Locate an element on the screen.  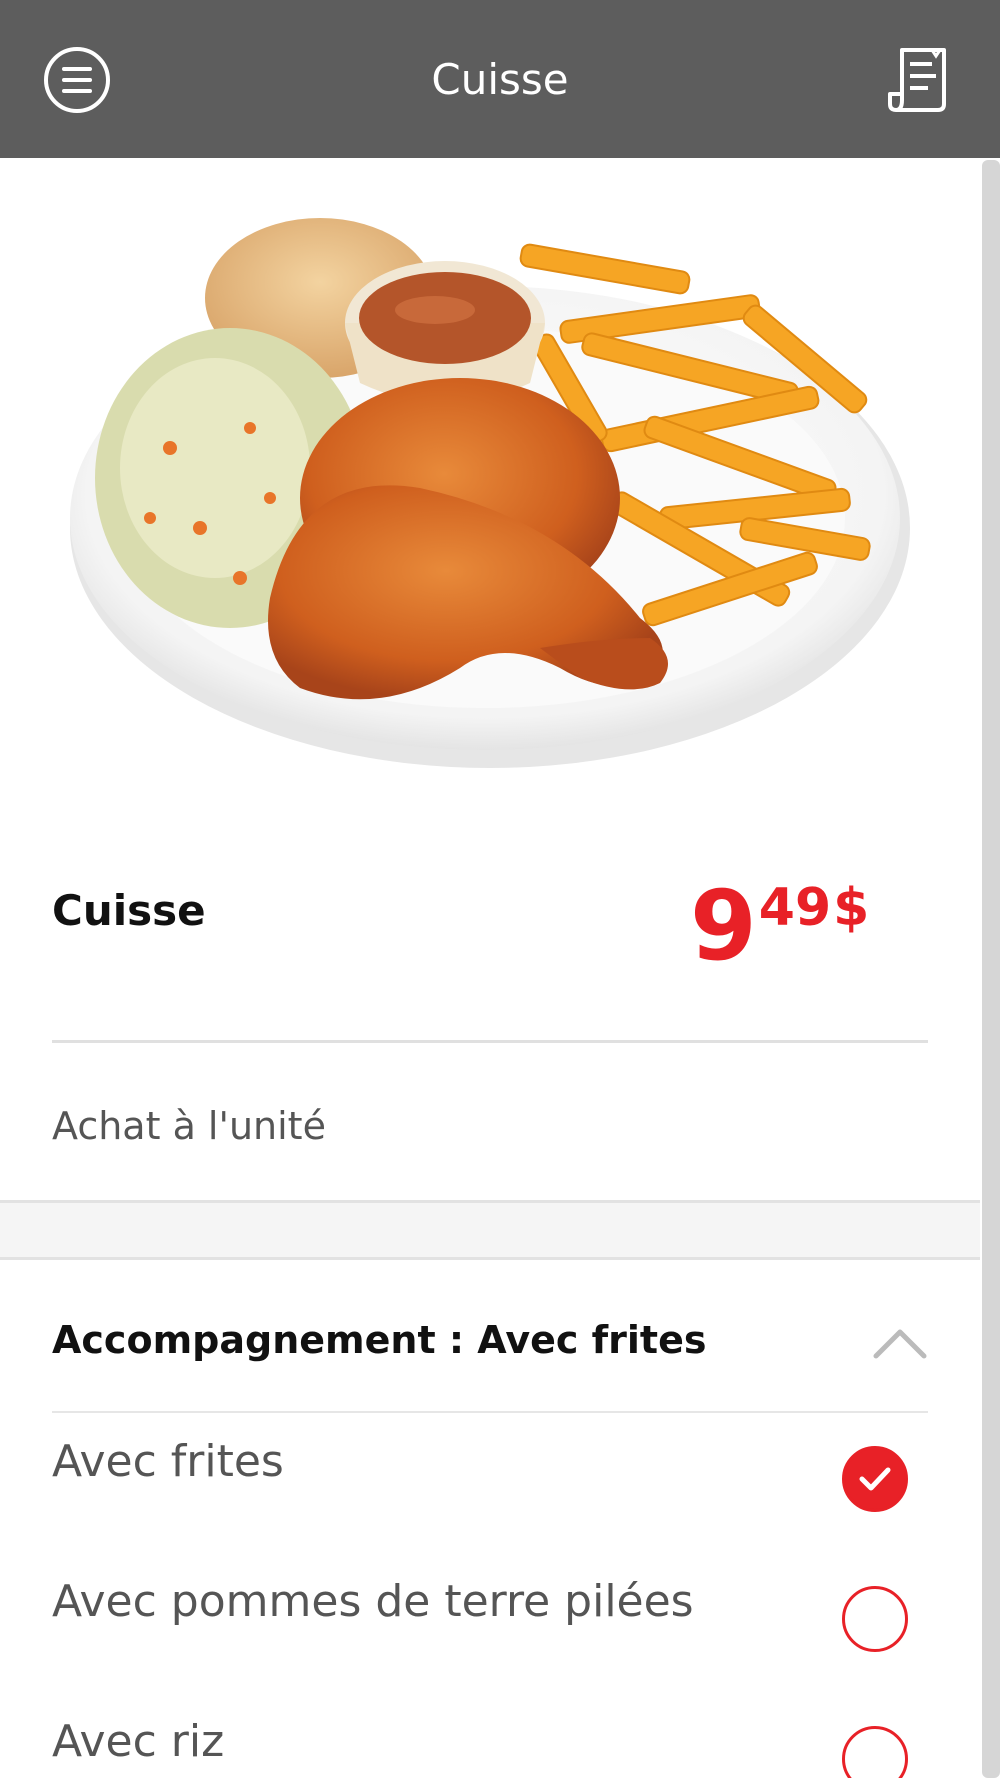
scrollbar-thumb is located at coordinates (991, 969).